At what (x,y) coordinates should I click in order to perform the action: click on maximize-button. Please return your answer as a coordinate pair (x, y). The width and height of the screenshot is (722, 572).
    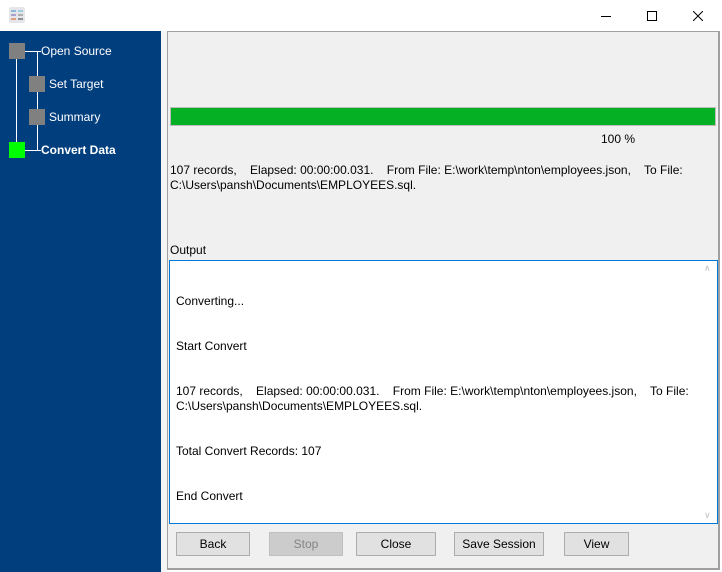
    Looking at the image, I should click on (652, 15).